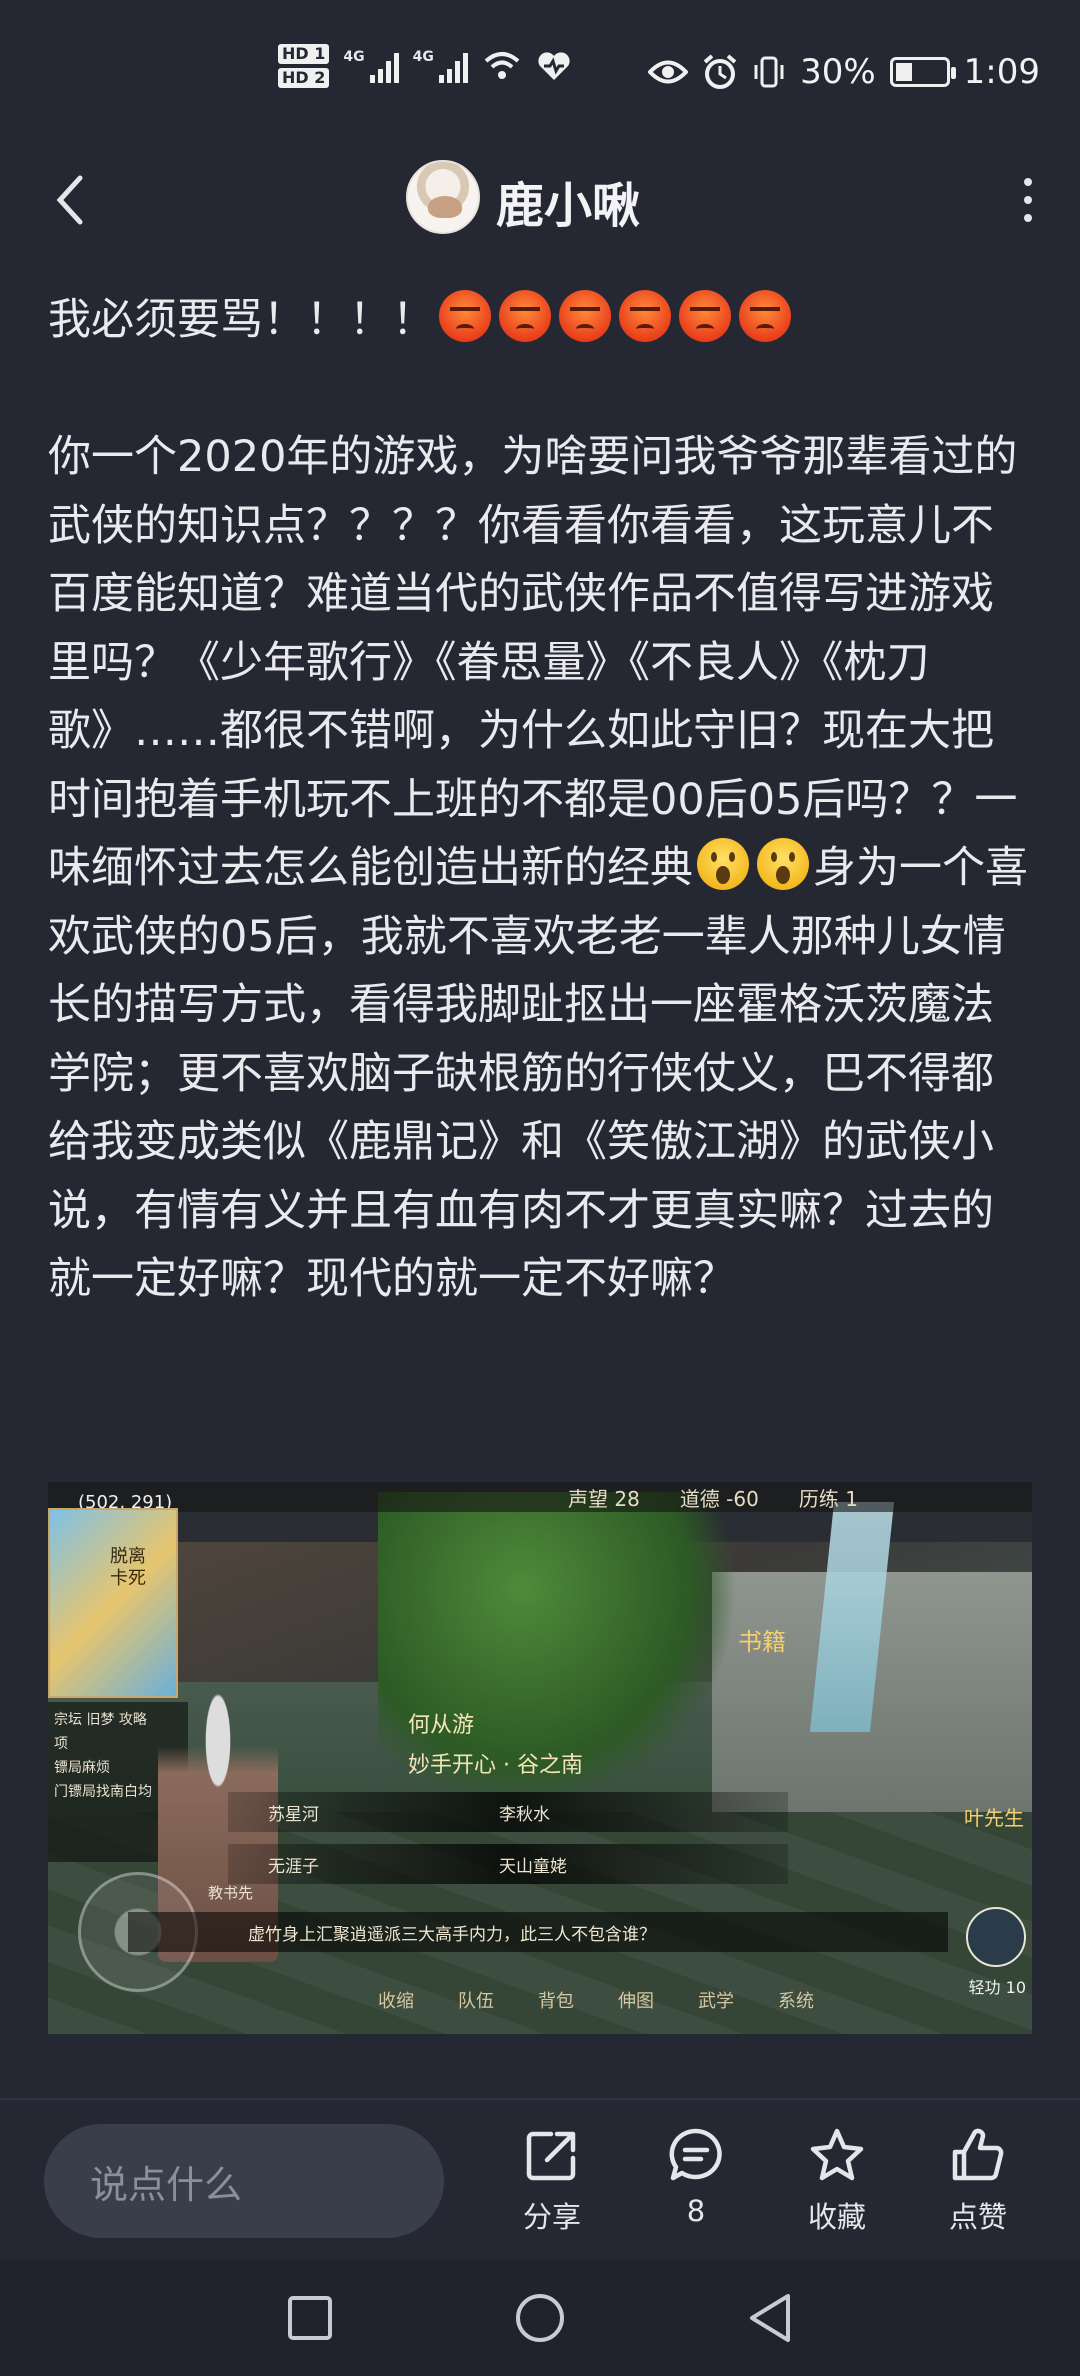 The image size is (1080, 2376). I want to click on hud-experience: 历练 1, so click(828, 1498).